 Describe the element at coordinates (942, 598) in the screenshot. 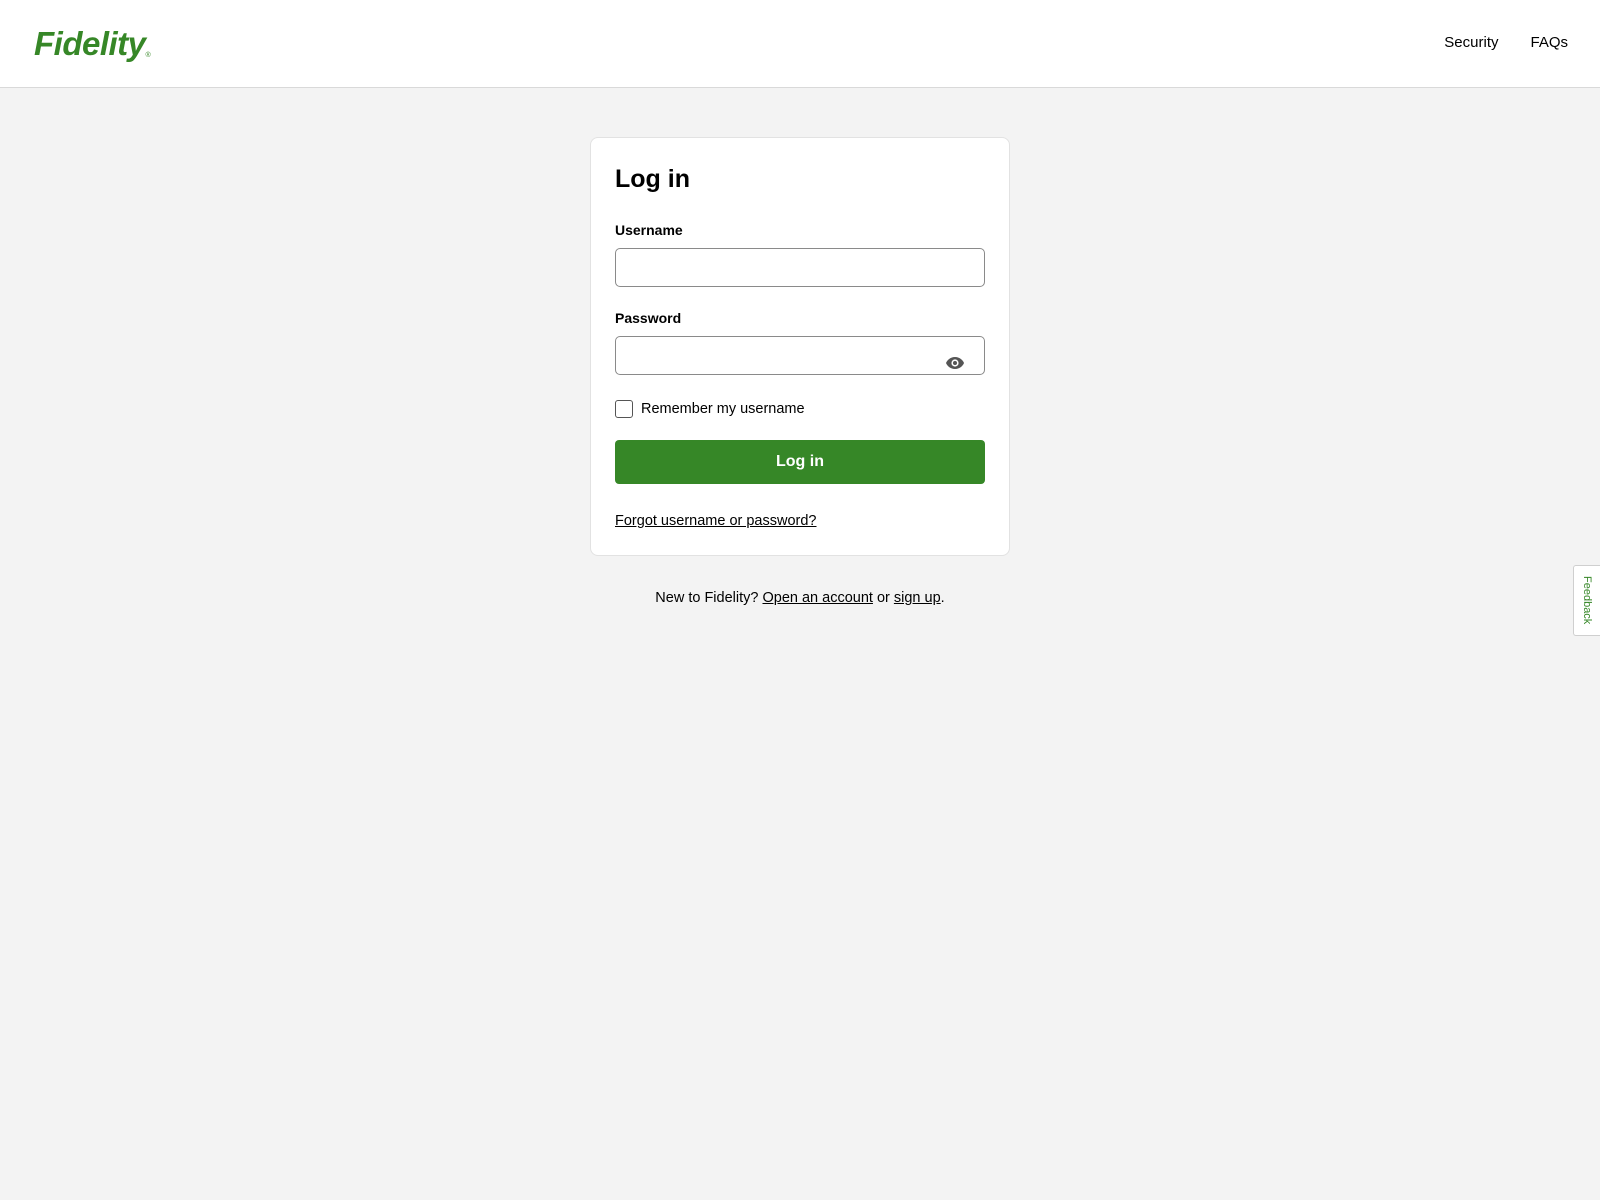

I see `period-text: .` at that location.